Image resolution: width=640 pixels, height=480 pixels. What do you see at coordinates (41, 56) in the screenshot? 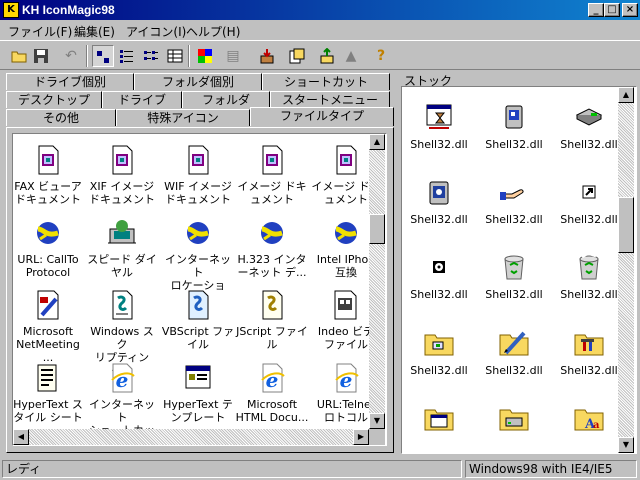
I see `save-disk-icon` at bounding box center [41, 56].